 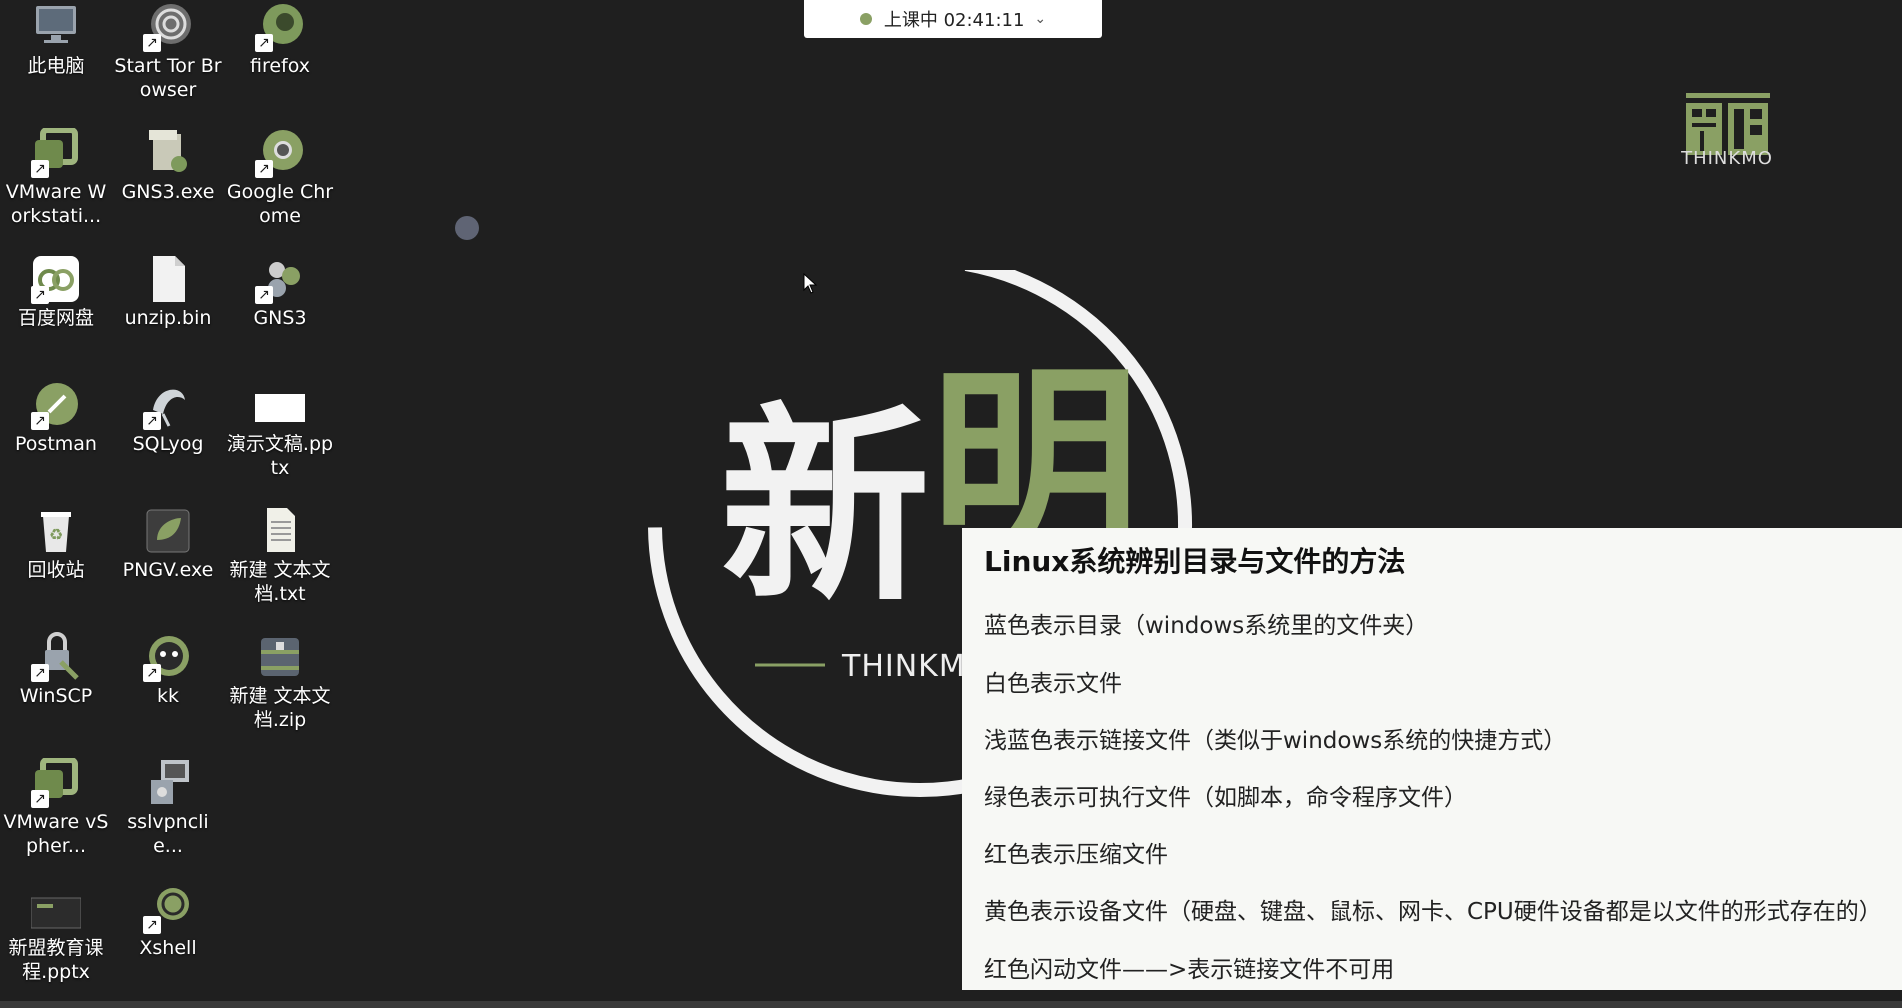 I want to click on info-line-yellow-device: 黄色表示设备文件（硬盘、键盘、鼠标、网卡、CPU硬件设备都是以文件的形式存在的）, so click(x=1433, y=912).